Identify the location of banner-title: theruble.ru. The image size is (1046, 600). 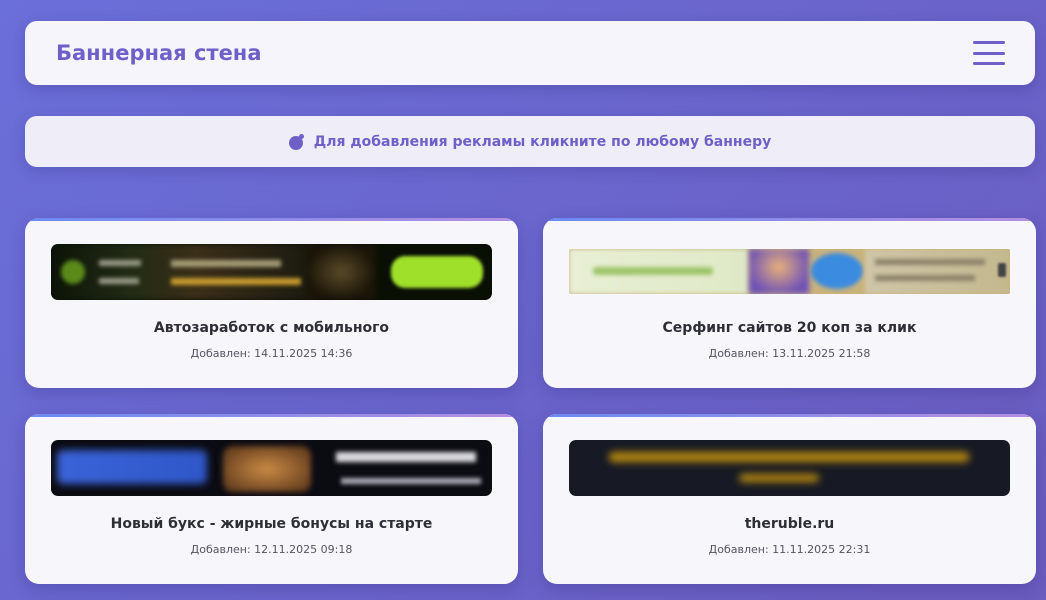
(789, 524).